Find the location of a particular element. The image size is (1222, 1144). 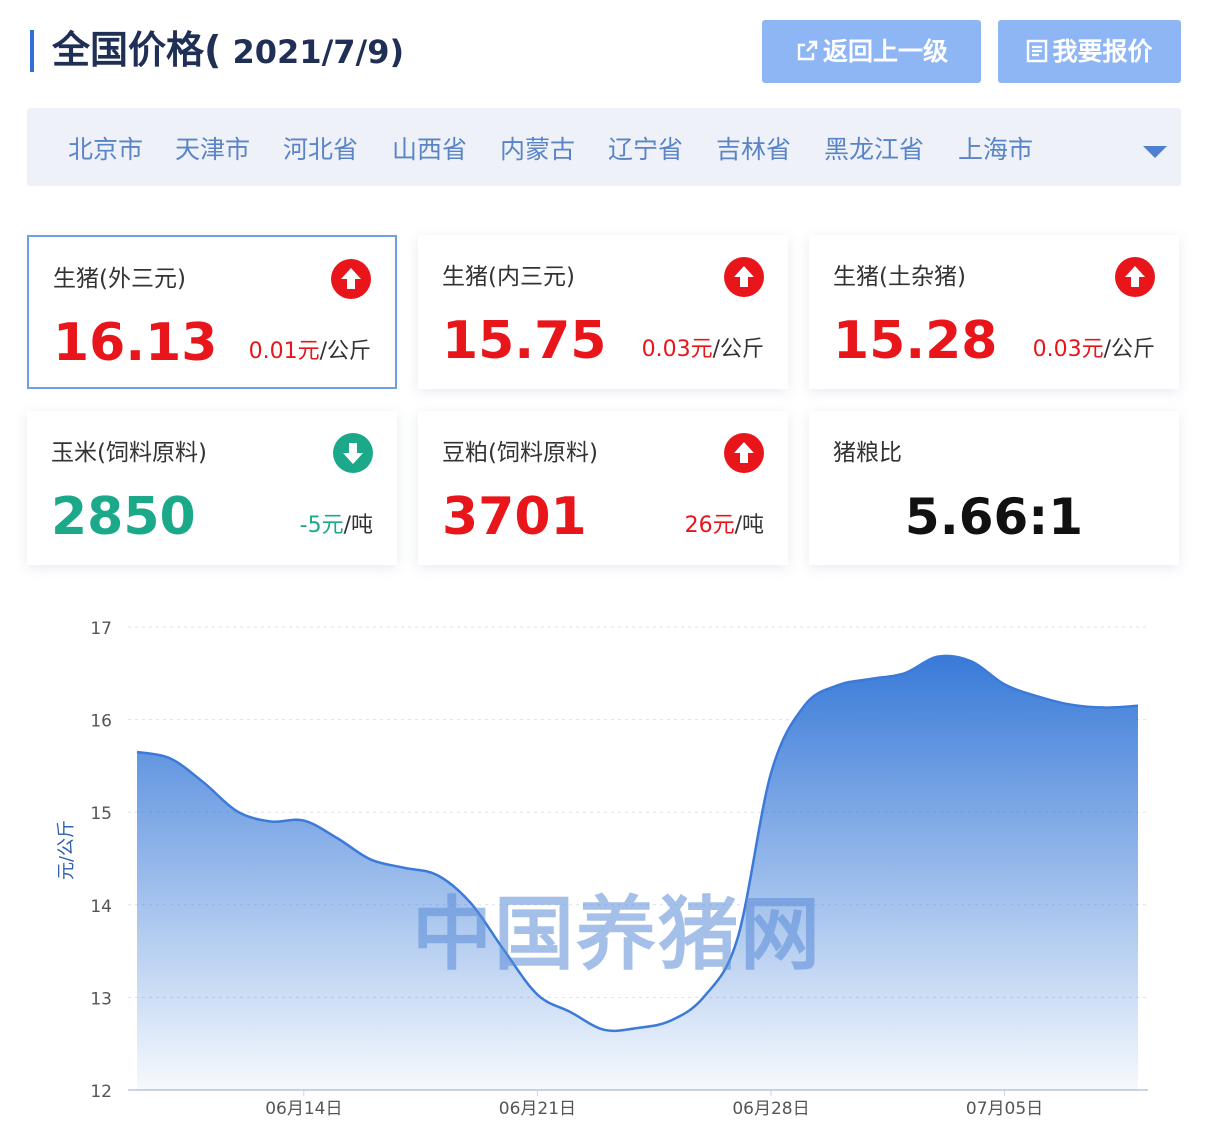

region-tab-shanxi: 山西省 is located at coordinates (429, 147).